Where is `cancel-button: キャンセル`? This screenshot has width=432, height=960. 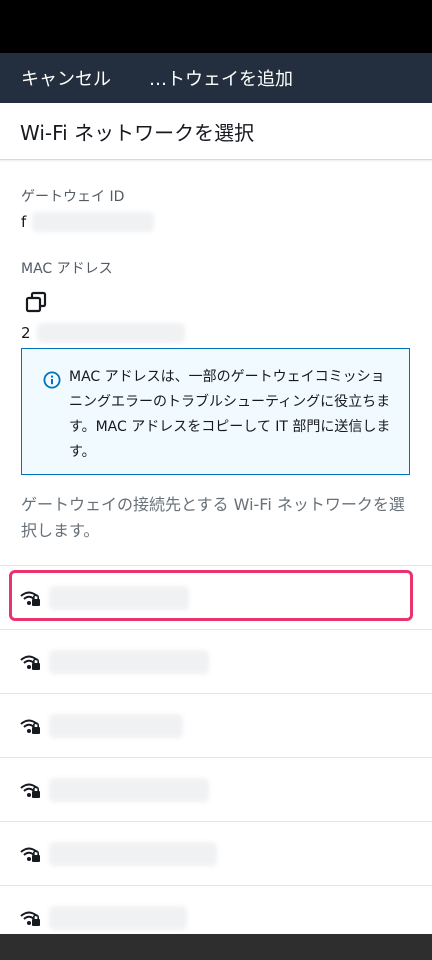
cancel-button: キャンセル is located at coordinates (66, 78).